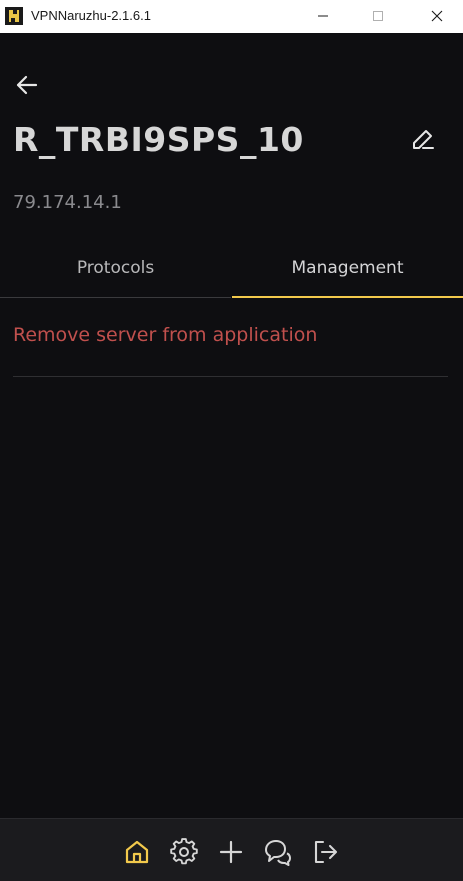 This screenshot has width=463, height=881. I want to click on gear-icon, so click(184, 851).